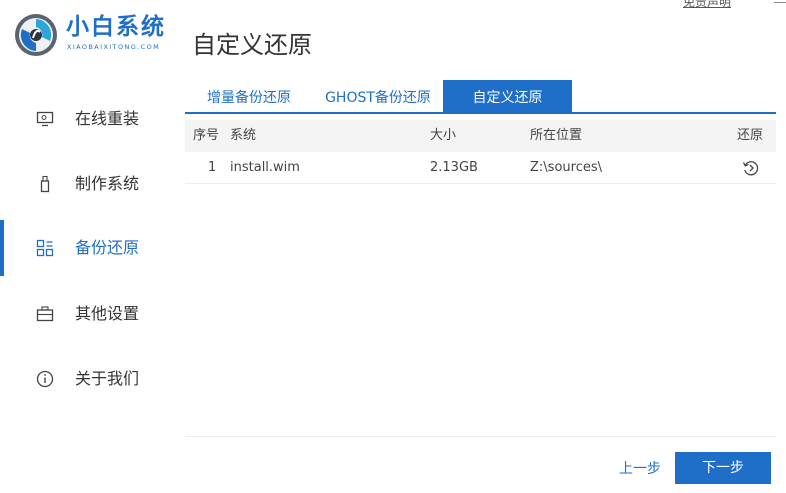 The image size is (786, 493). Describe the element at coordinates (556, 135) in the screenshot. I see `col-location: 所在位置` at that location.